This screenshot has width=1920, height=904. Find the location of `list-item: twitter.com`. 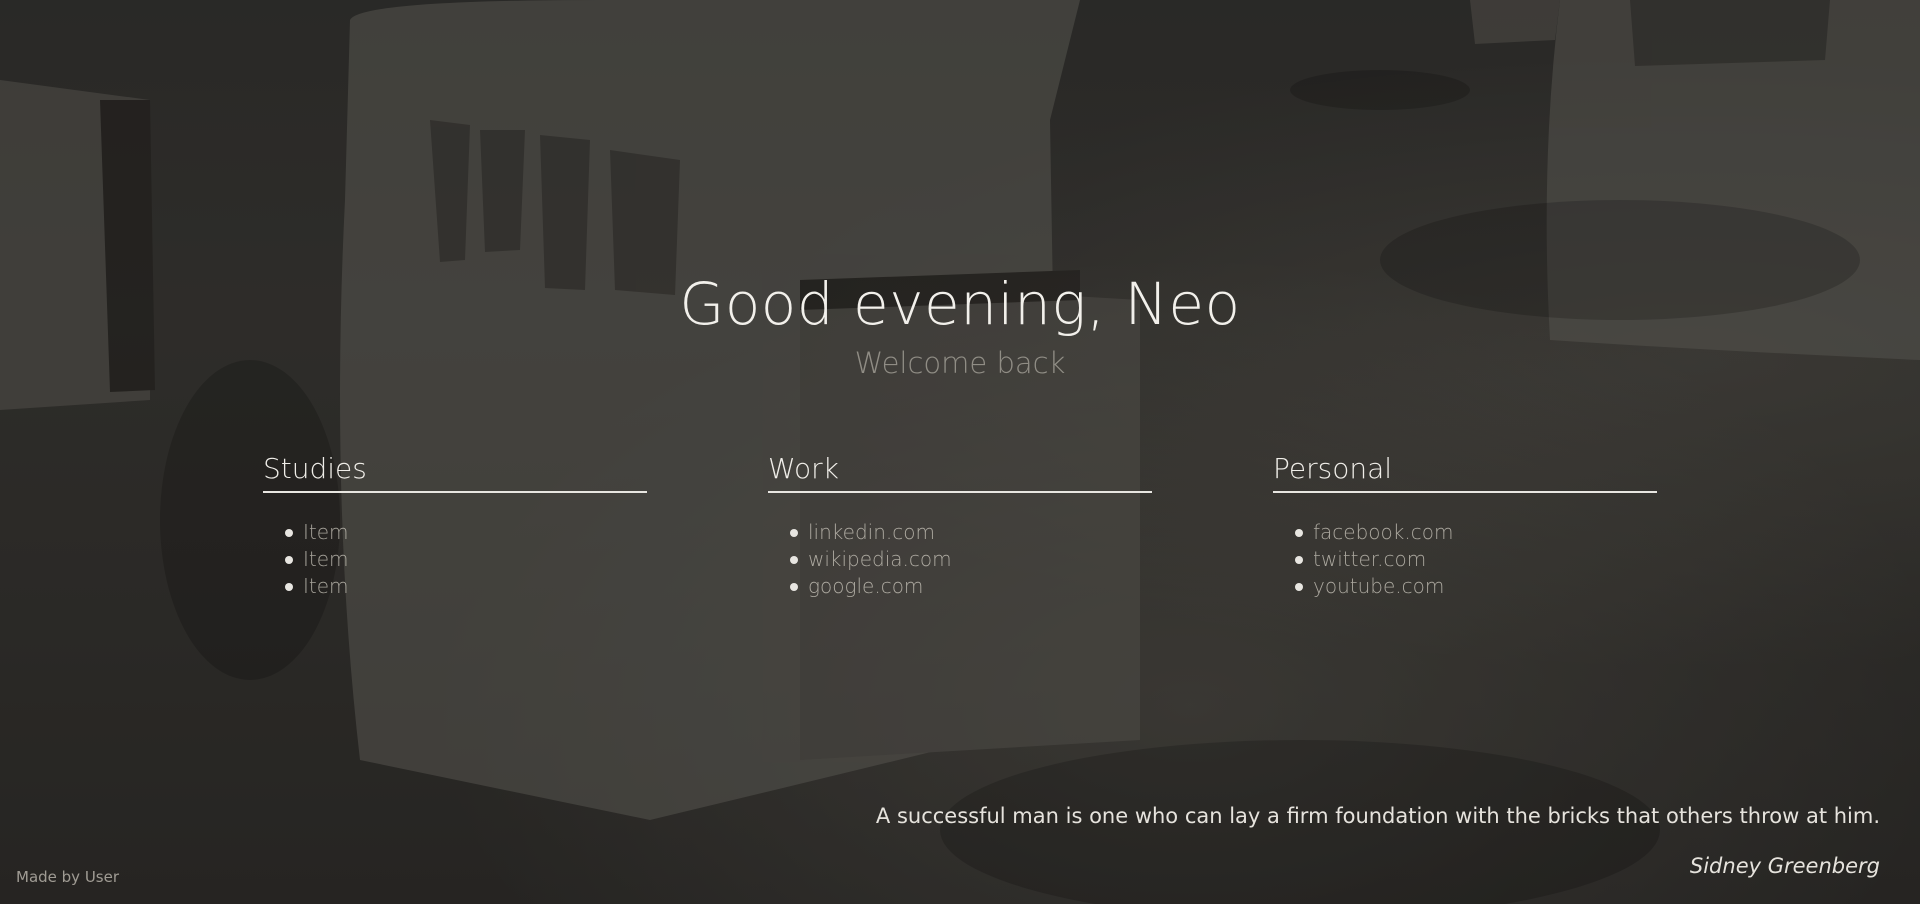

list-item: twitter.com is located at coordinates (1476, 559).